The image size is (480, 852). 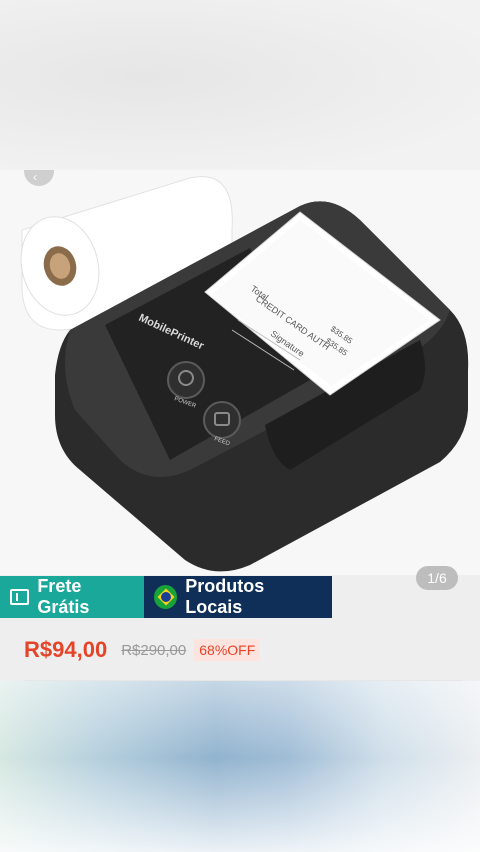 I want to click on brazil-flag-icon, so click(x=166, y=597).